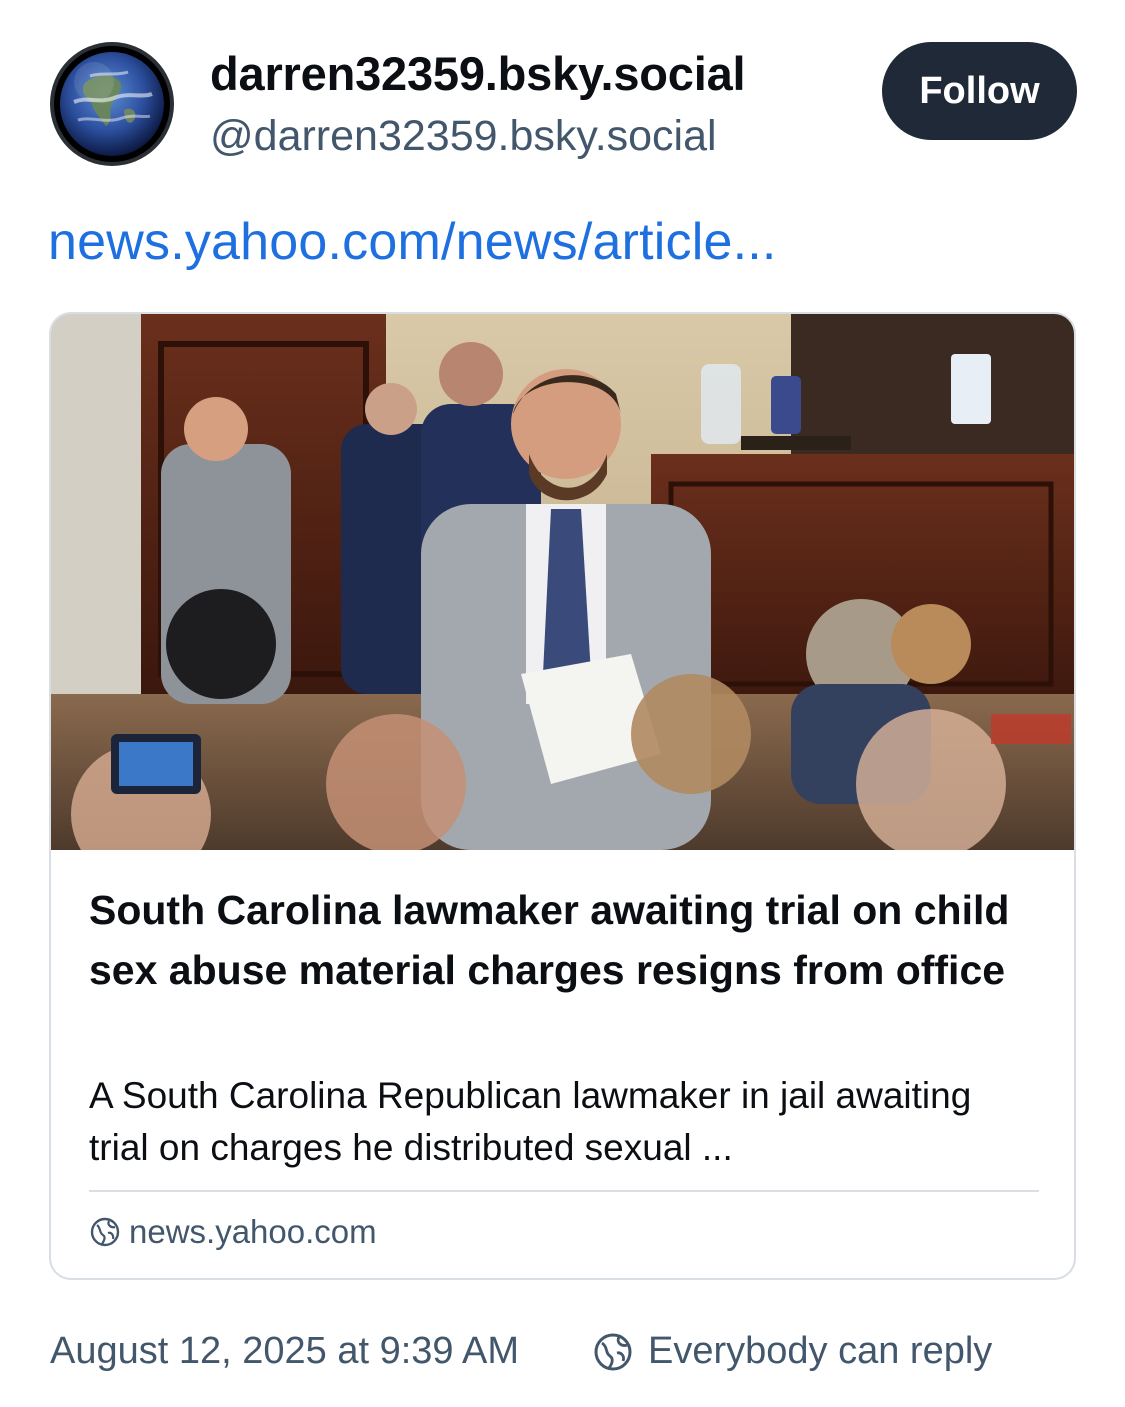 The width and height of the screenshot is (1125, 1407). Describe the element at coordinates (820, 1351) in the screenshot. I see `reply-setting-label: Everybody can reply` at that location.